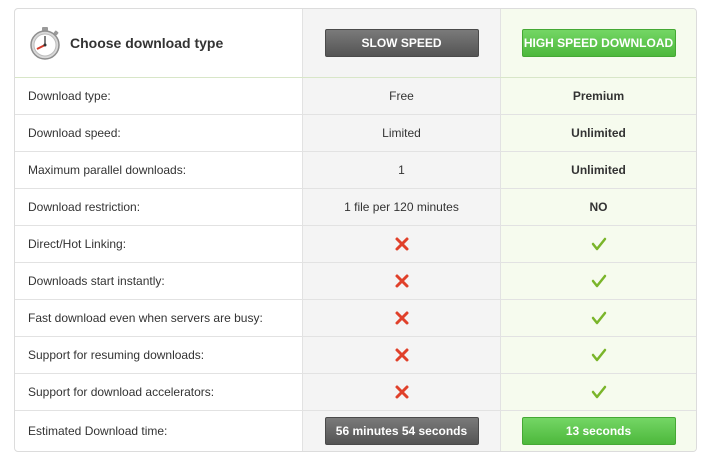  I want to click on slow-speed-button: SLOW SPEED, so click(401, 43).